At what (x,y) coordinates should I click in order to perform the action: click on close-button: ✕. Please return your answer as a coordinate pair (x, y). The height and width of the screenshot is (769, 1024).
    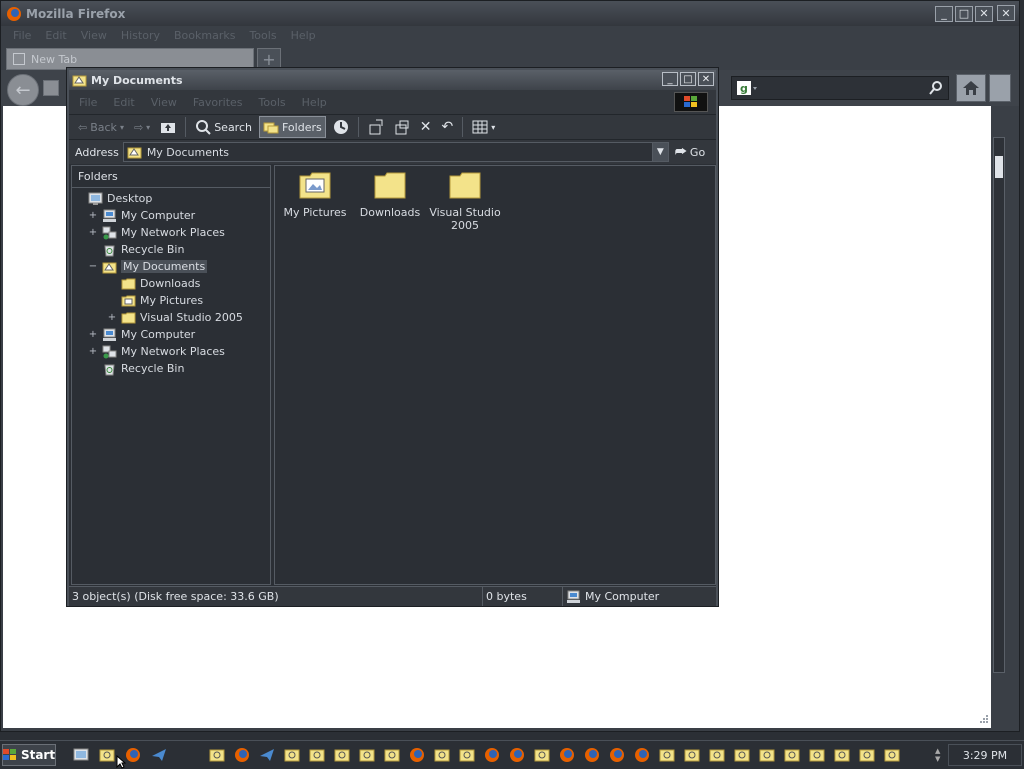
    Looking at the image, I should click on (984, 13).